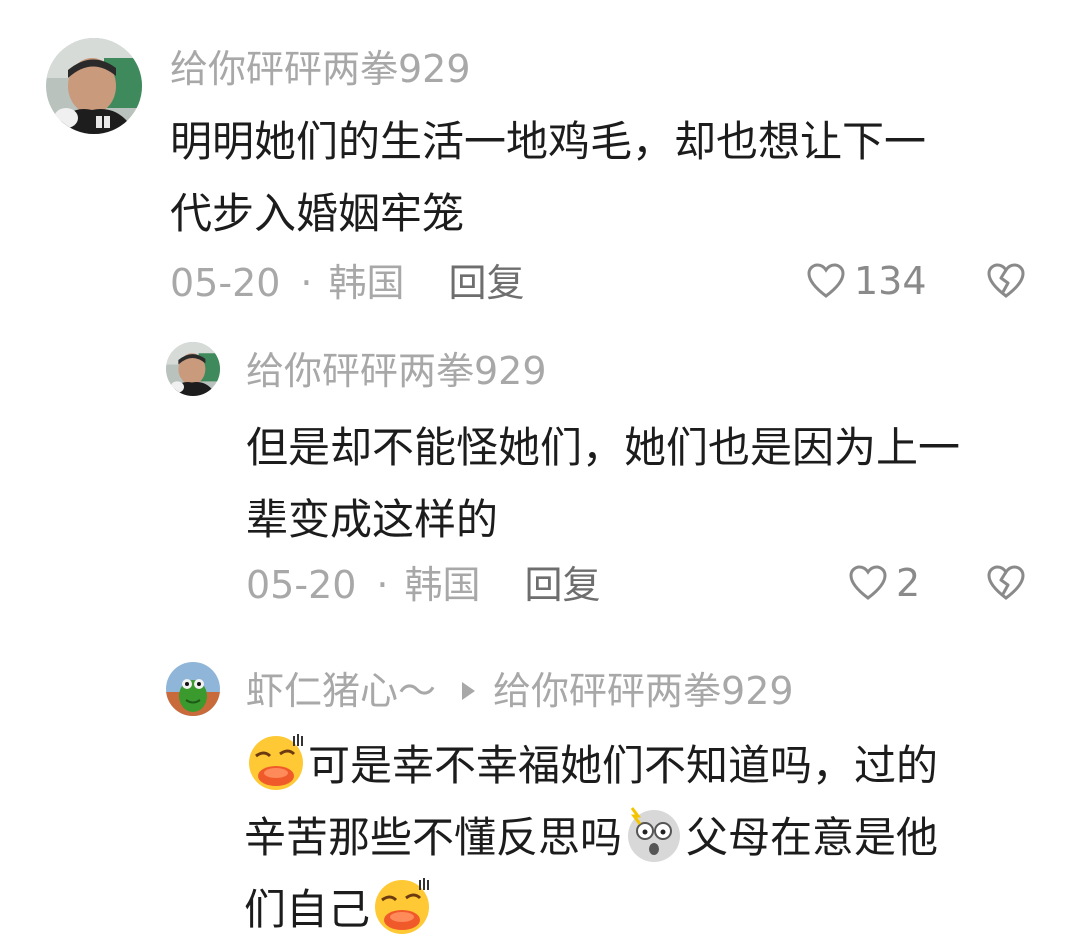 The height and width of the screenshot is (952, 1078). I want to click on comment-text: 明明她们的生活一地鸡毛，却也想让下一 代步入婚姻牢笼, so click(548, 178).